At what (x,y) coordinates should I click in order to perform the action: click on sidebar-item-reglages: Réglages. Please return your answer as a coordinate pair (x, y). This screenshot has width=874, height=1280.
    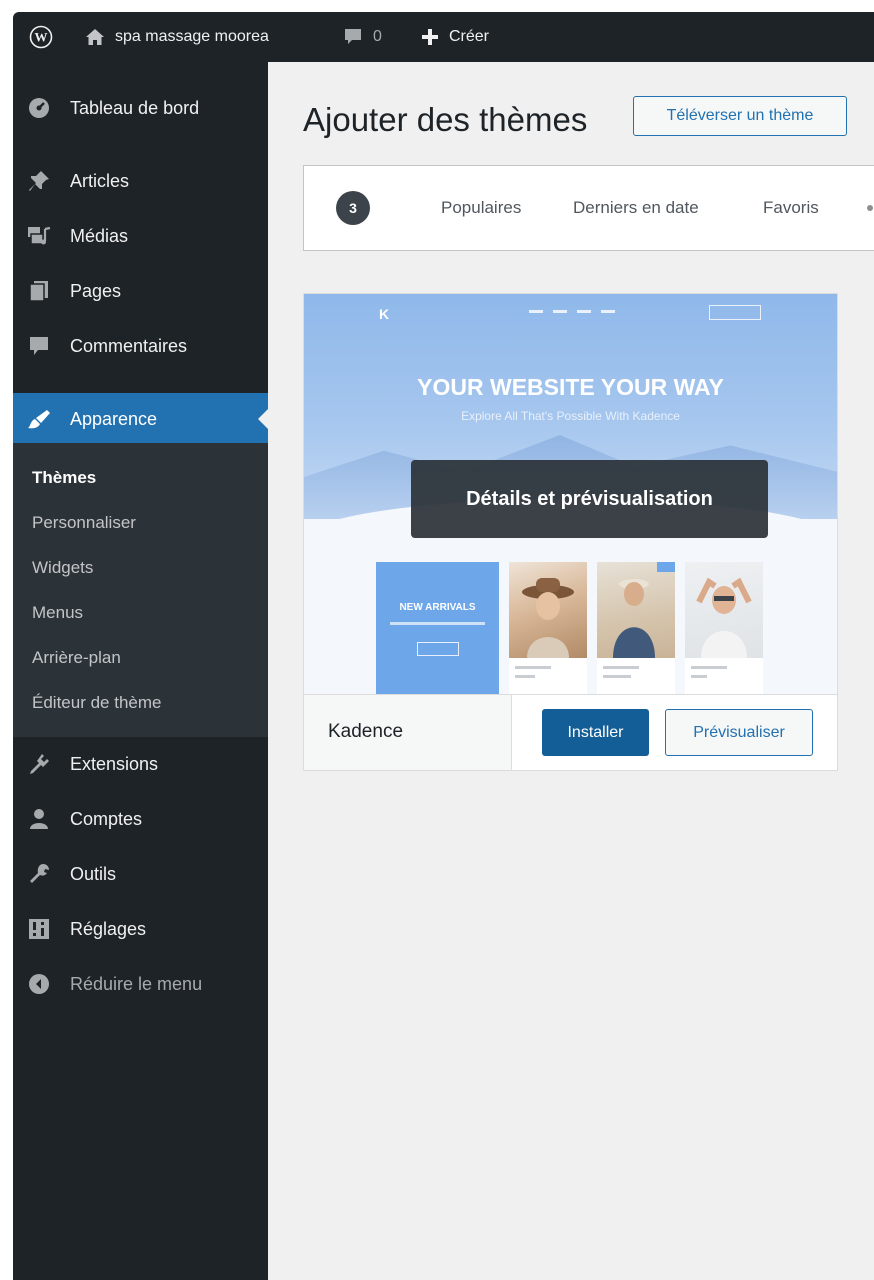
    Looking at the image, I should click on (140, 929).